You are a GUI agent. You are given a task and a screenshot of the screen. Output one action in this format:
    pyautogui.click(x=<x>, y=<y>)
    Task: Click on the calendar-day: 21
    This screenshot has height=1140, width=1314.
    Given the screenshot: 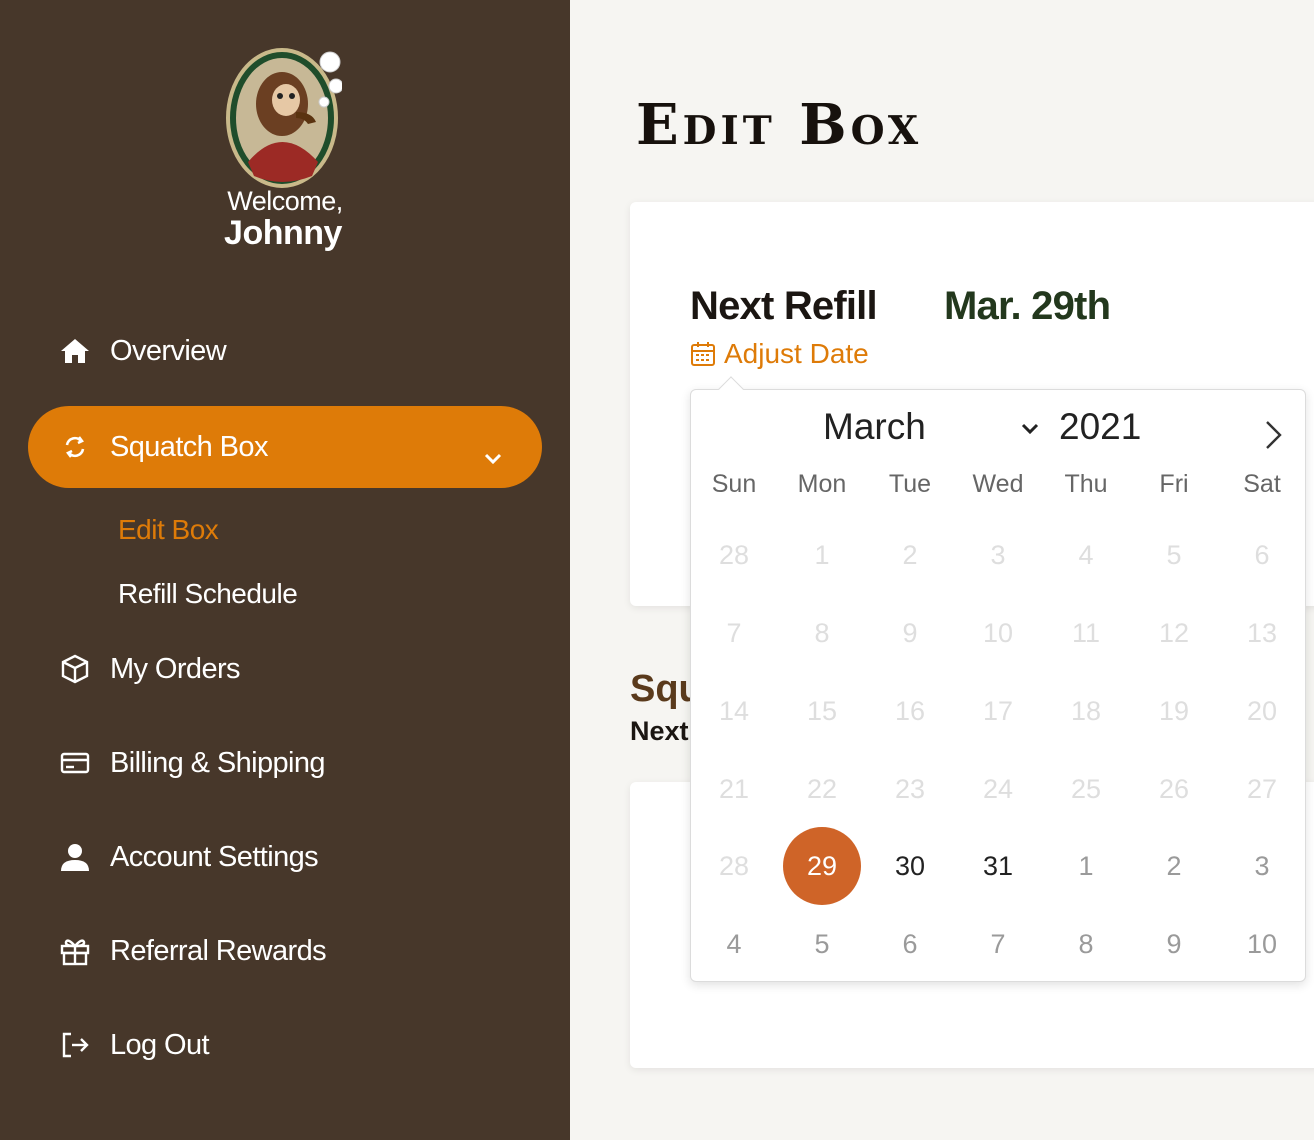 What is the action you would take?
    pyautogui.click(x=734, y=789)
    